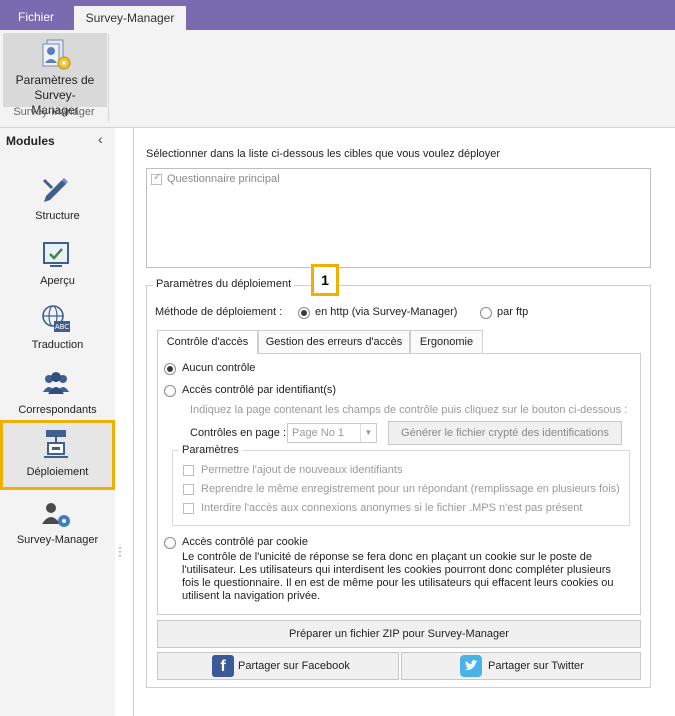 Image resolution: width=675 pixels, height=716 pixels. I want to click on share-facebook-button: f Partager sur Facebook, so click(278, 666).